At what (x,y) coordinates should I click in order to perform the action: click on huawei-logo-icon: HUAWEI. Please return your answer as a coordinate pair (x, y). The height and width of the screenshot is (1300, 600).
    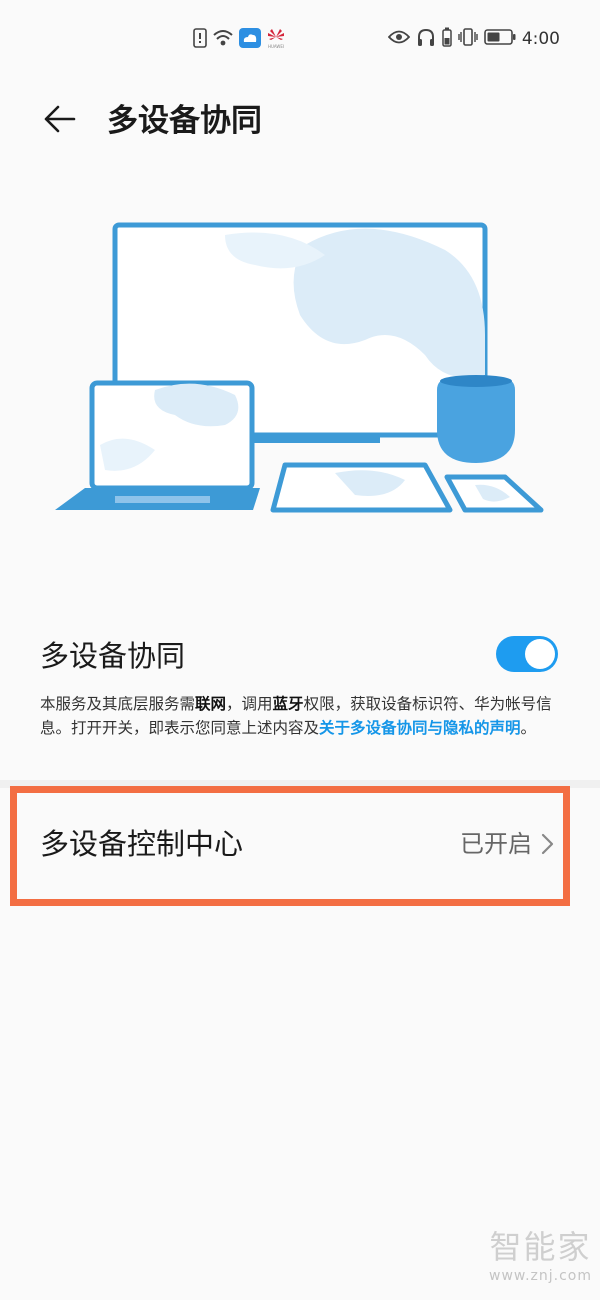
    Looking at the image, I should click on (276, 40).